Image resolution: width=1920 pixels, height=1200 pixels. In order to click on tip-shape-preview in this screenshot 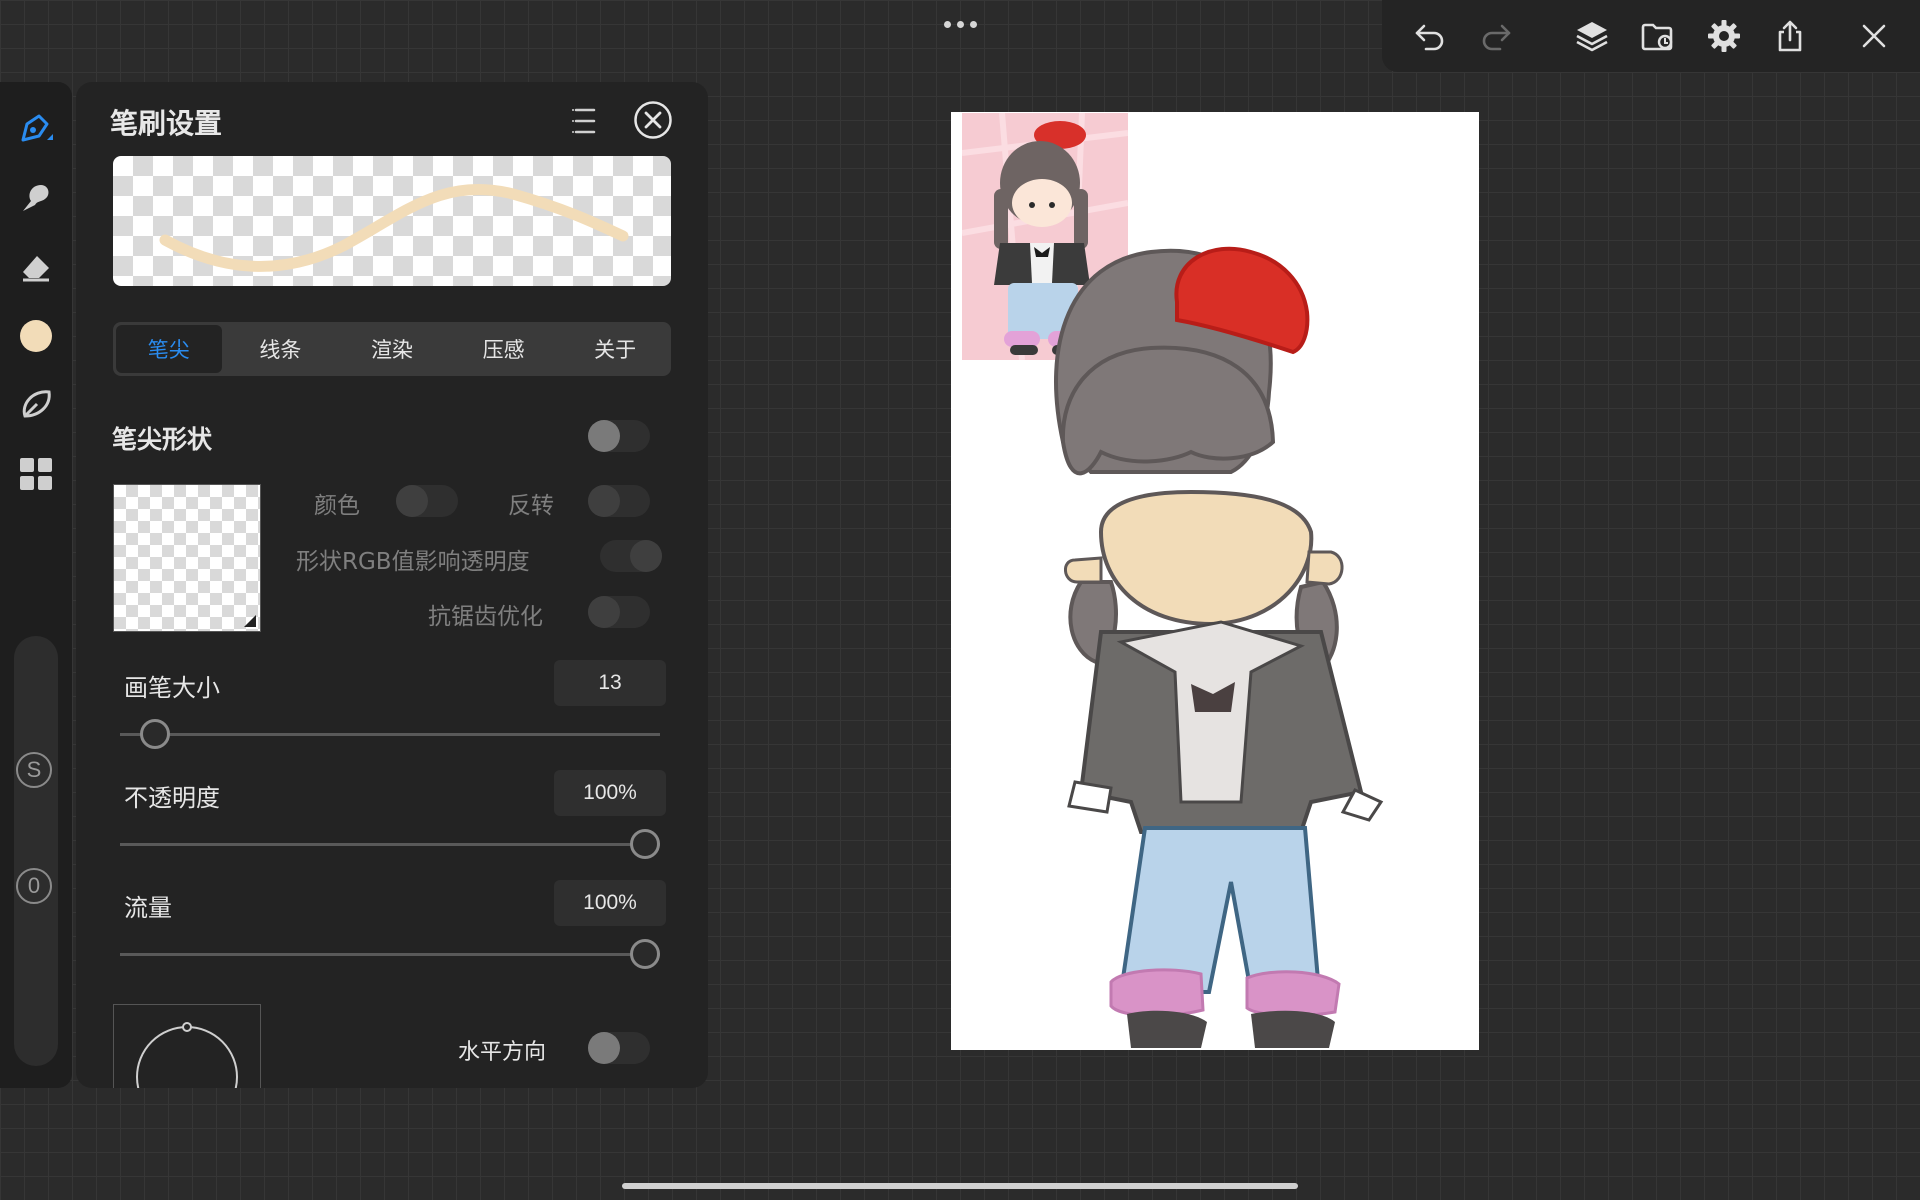, I will do `click(187, 558)`.